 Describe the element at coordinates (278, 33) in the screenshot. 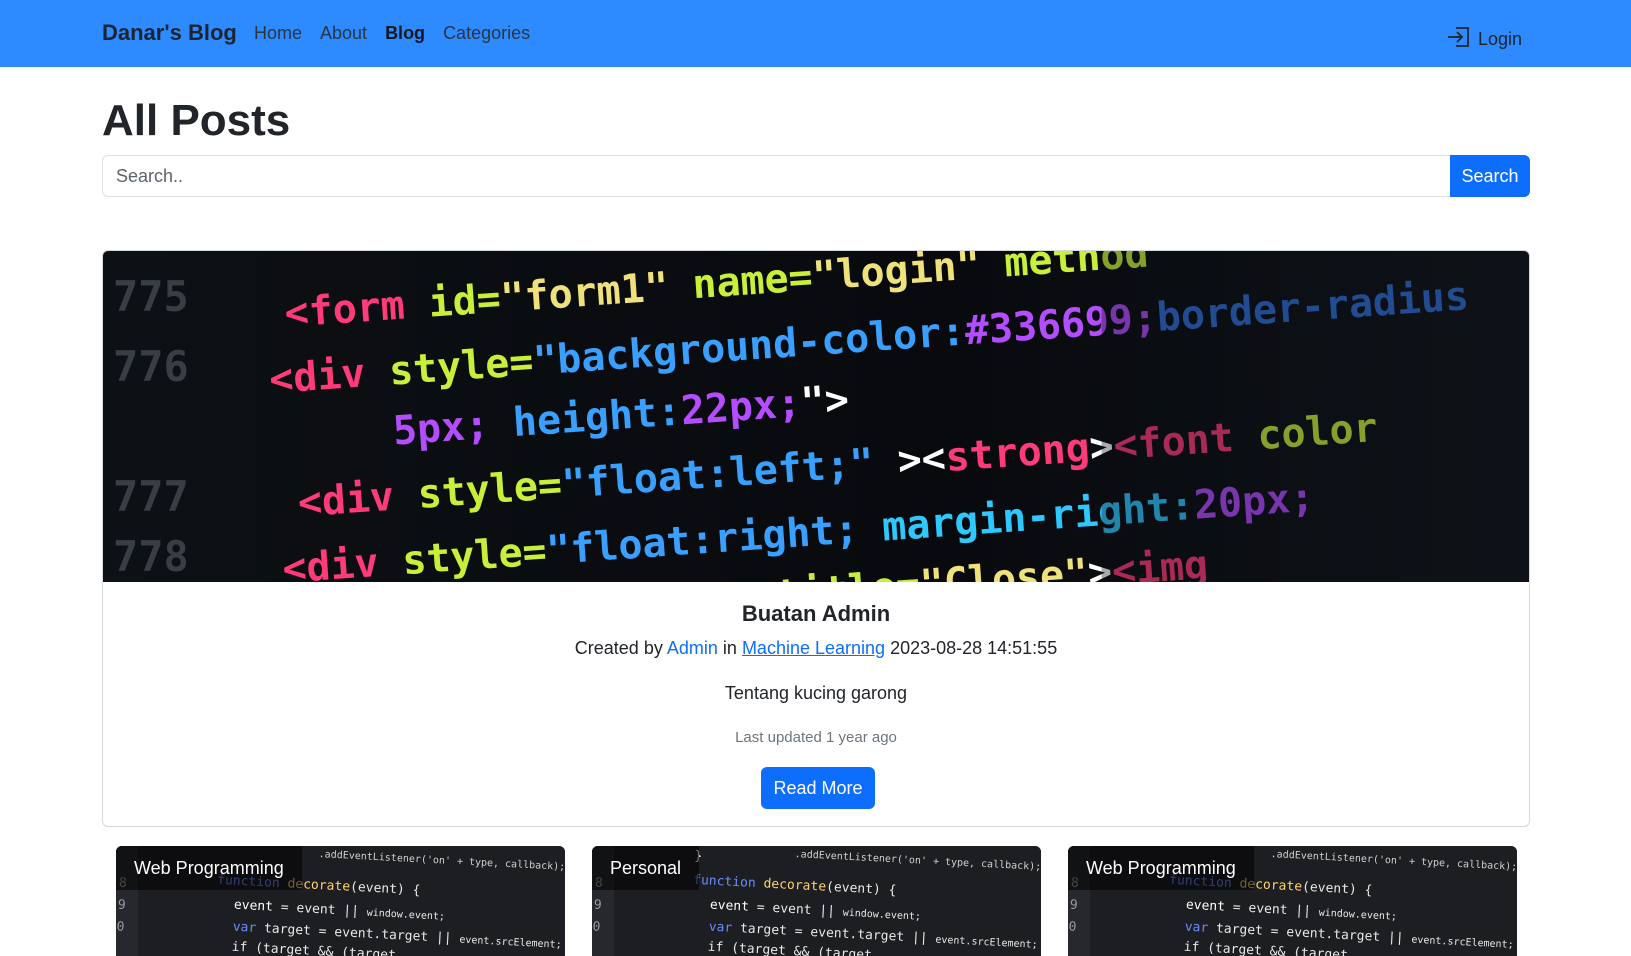

I see `nav-link-home: Home` at that location.